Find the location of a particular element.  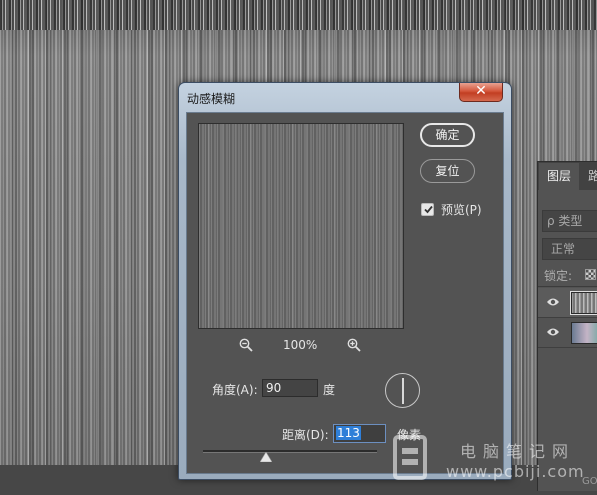

distance-label: 距离(D): is located at coordinates (305, 435).